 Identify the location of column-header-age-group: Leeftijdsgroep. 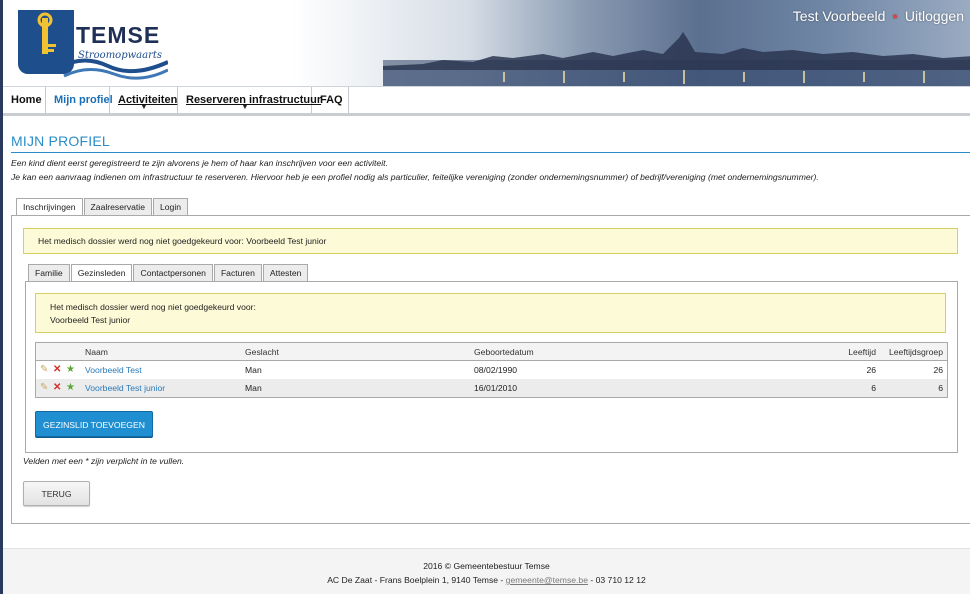
(916, 352).